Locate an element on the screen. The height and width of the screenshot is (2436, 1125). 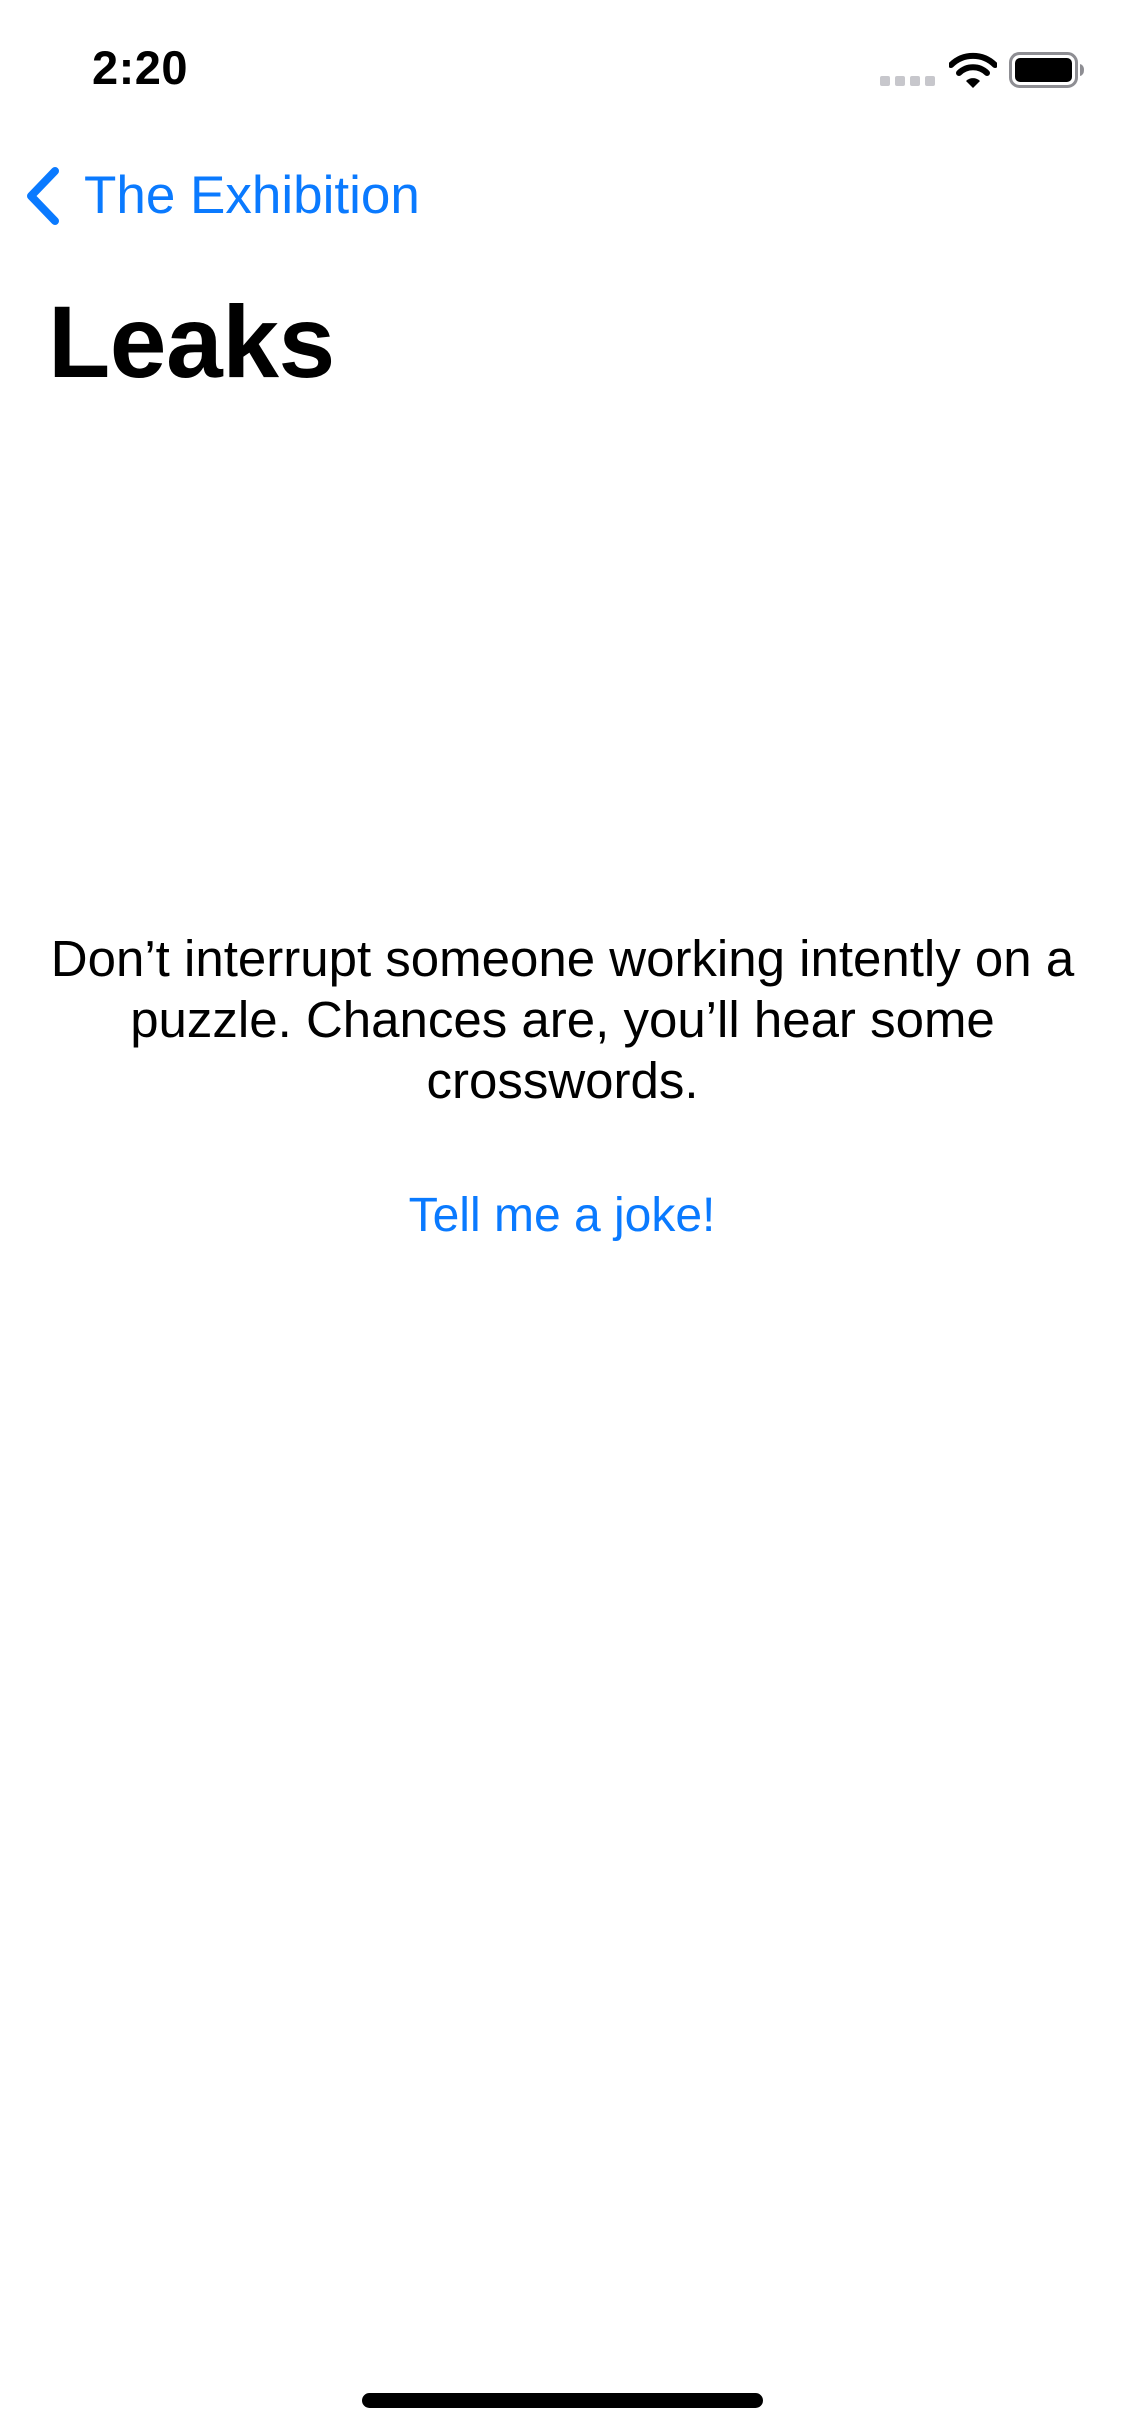
status-time: 2:20 is located at coordinates (140, 67).